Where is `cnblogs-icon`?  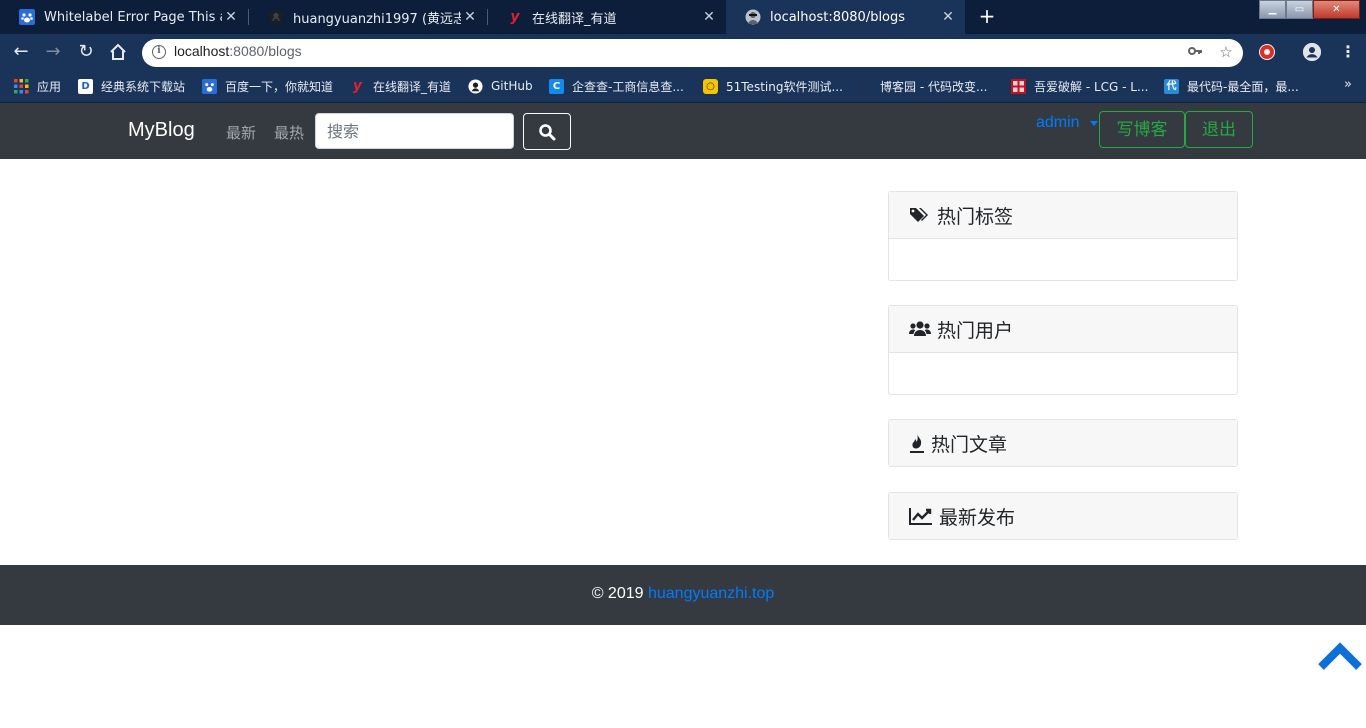 cnblogs-icon is located at coordinates (864, 86).